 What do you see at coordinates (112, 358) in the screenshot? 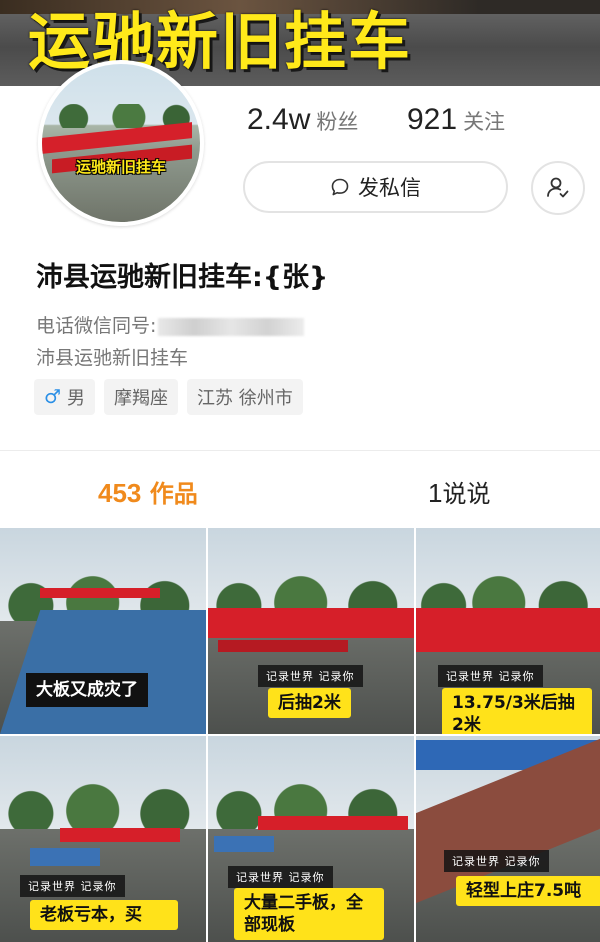
I see `bio-line: 沛县运驰新旧挂车` at bounding box center [112, 358].